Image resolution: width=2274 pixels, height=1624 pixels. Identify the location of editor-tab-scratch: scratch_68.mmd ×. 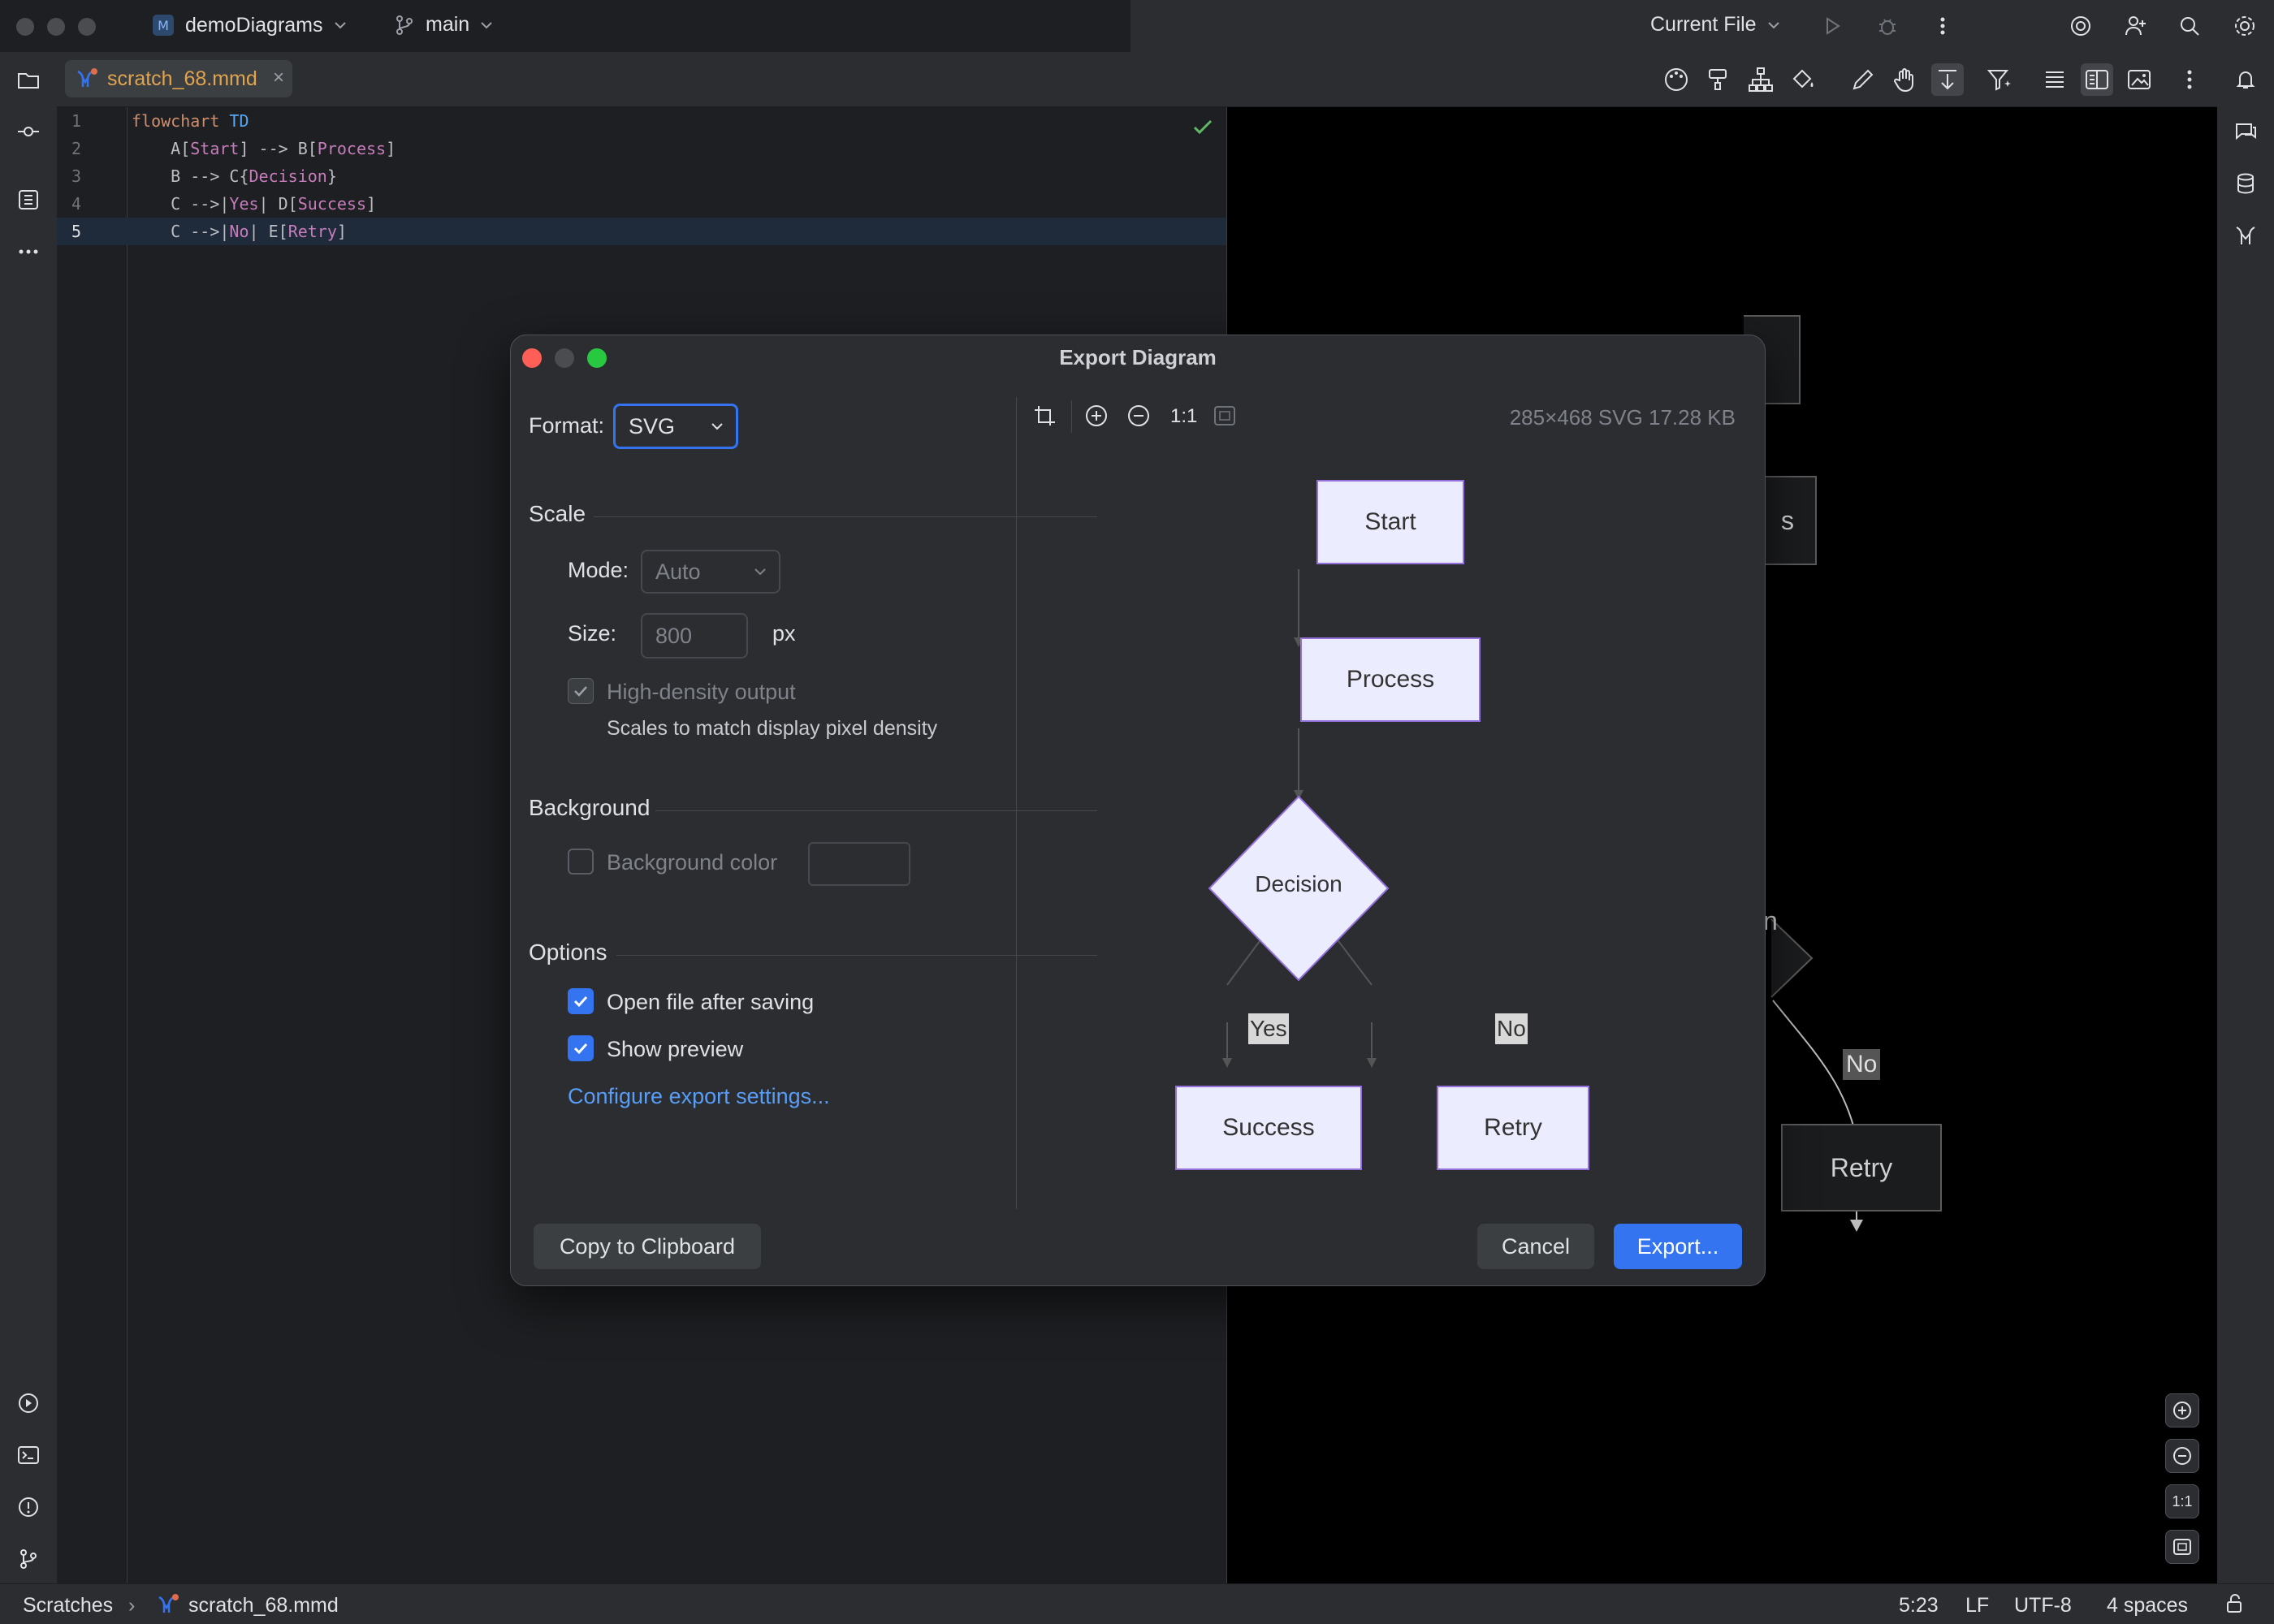
(178, 79).